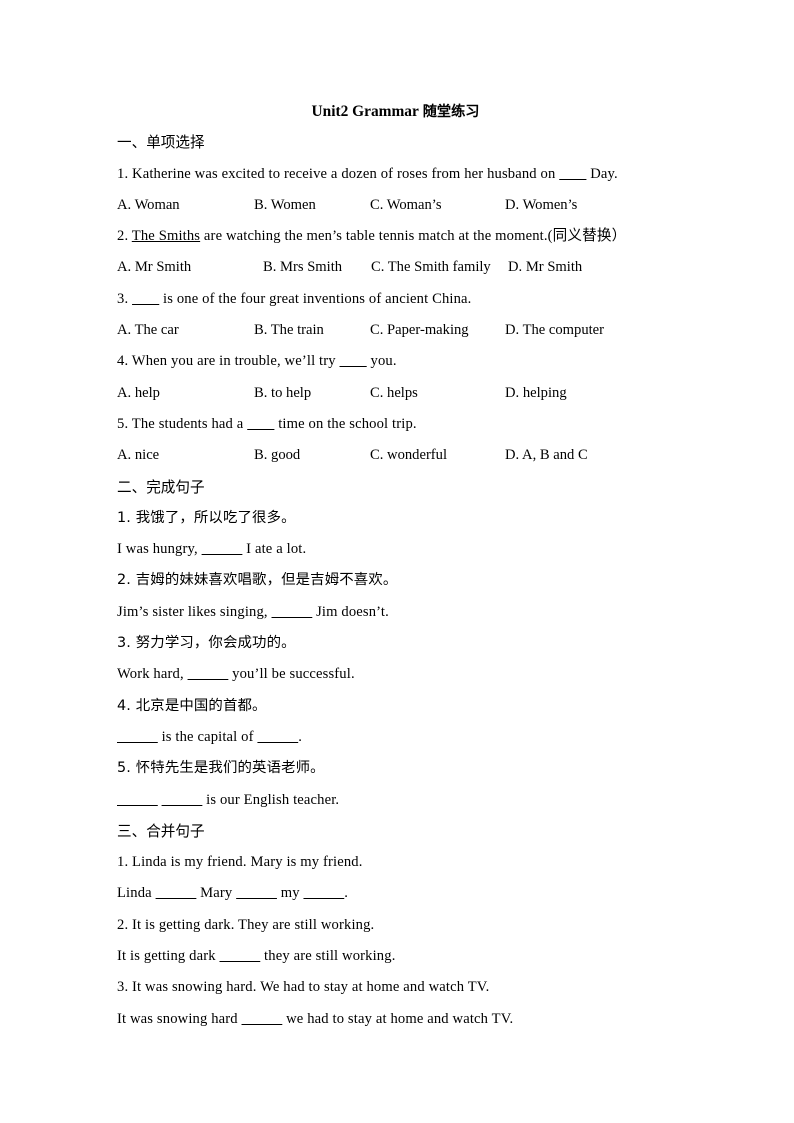 This screenshot has width=794, height=1123. Describe the element at coordinates (161, 143) in the screenshot. I see `section-heading-1: 一、单项选择` at that location.